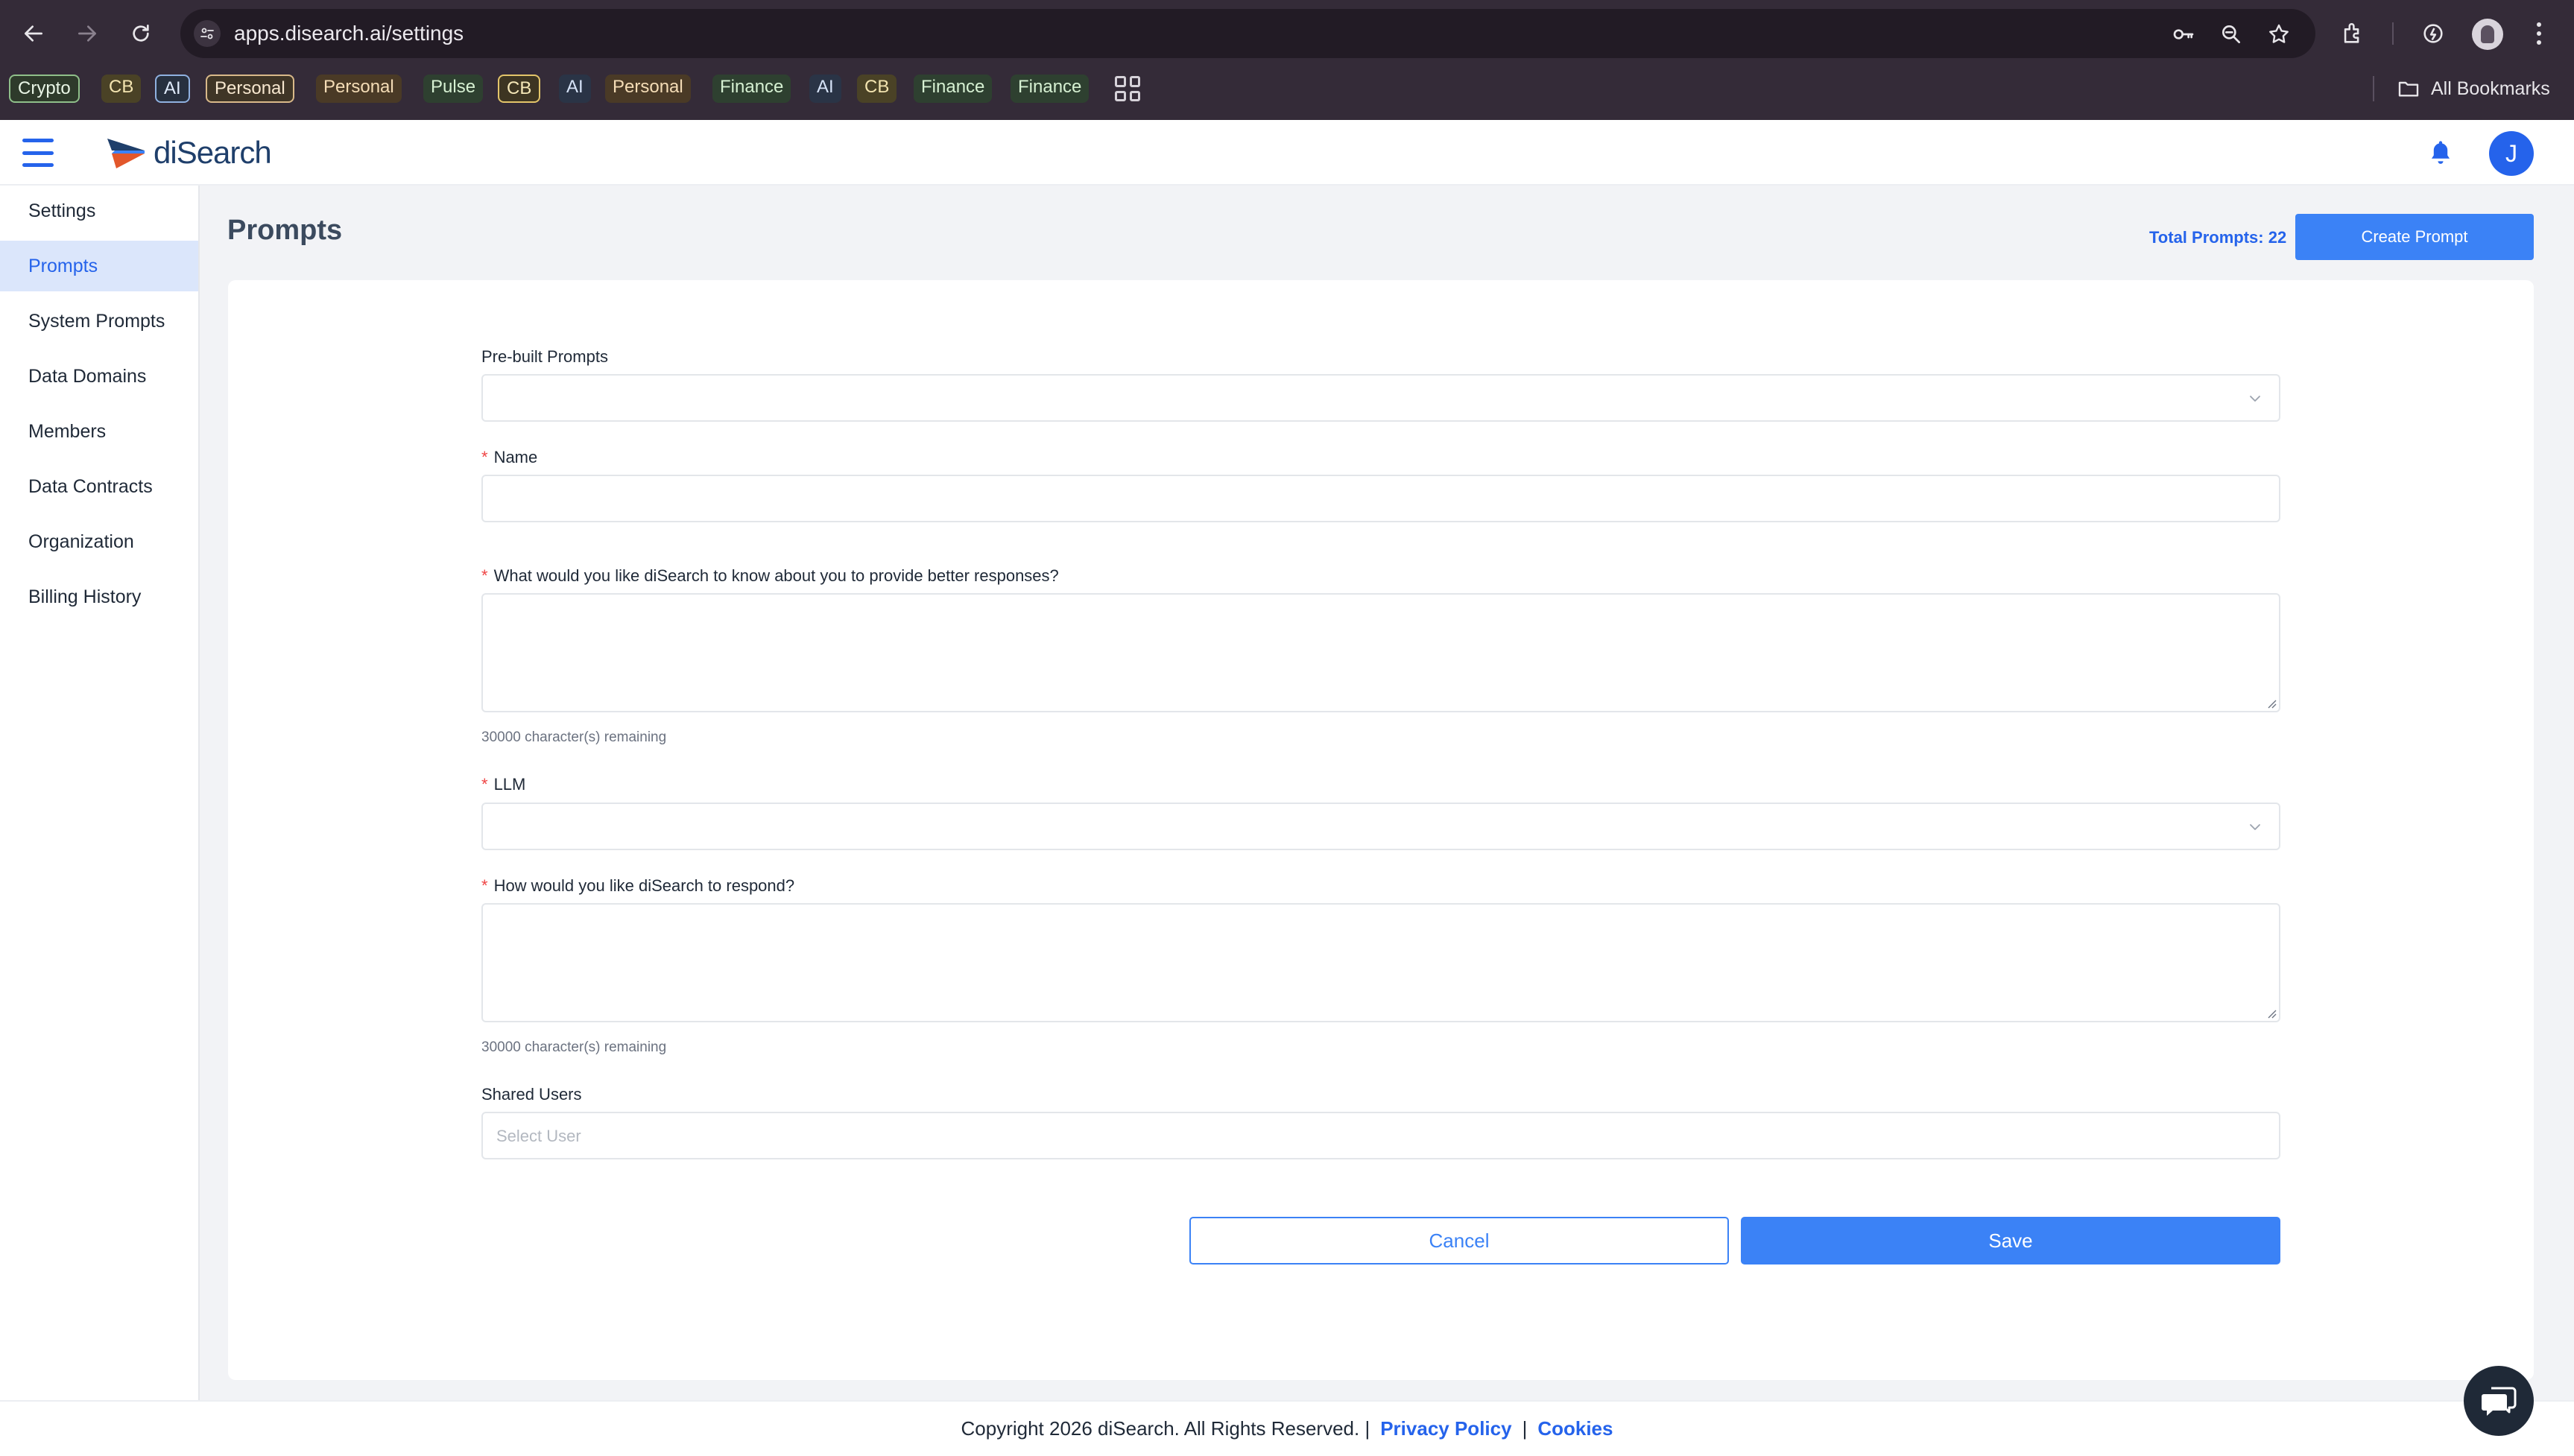 The height and width of the screenshot is (1456, 2574). I want to click on chat-bubble-icon, so click(2499, 1401).